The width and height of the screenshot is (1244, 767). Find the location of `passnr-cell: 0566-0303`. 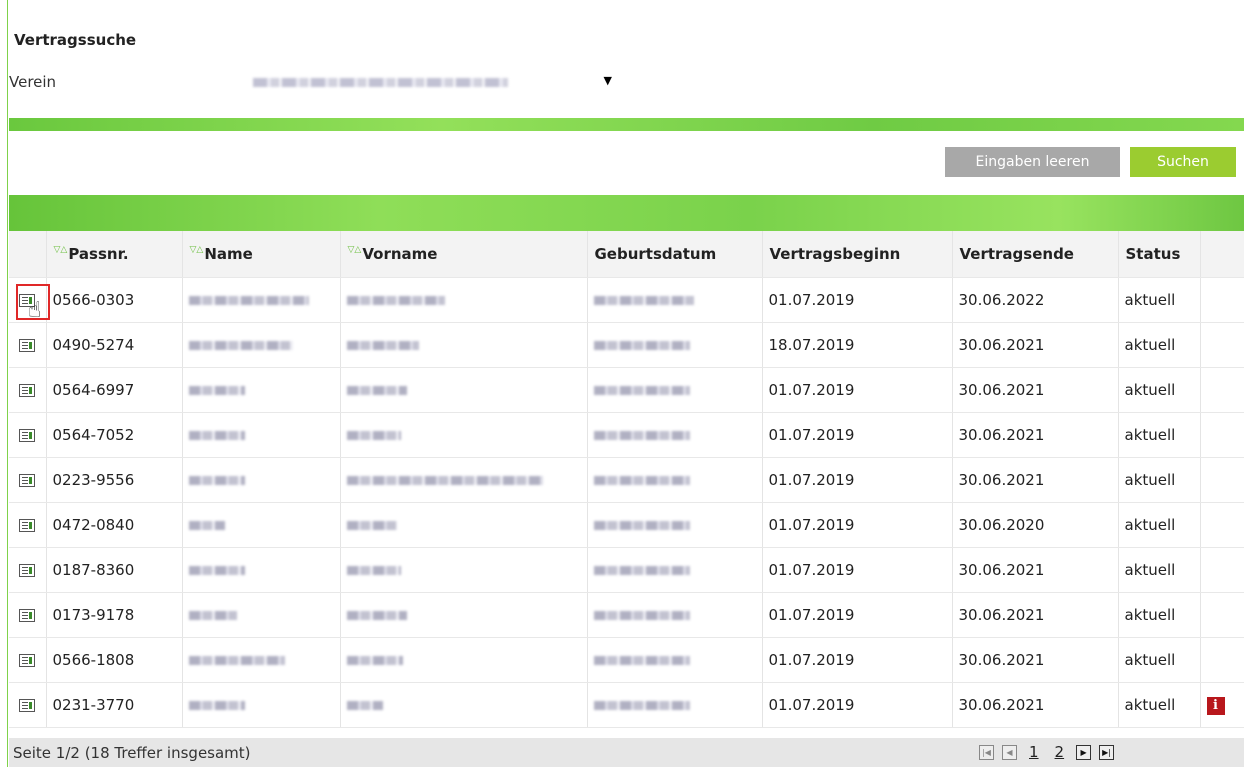

passnr-cell: 0566-0303 is located at coordinates (114, 300).